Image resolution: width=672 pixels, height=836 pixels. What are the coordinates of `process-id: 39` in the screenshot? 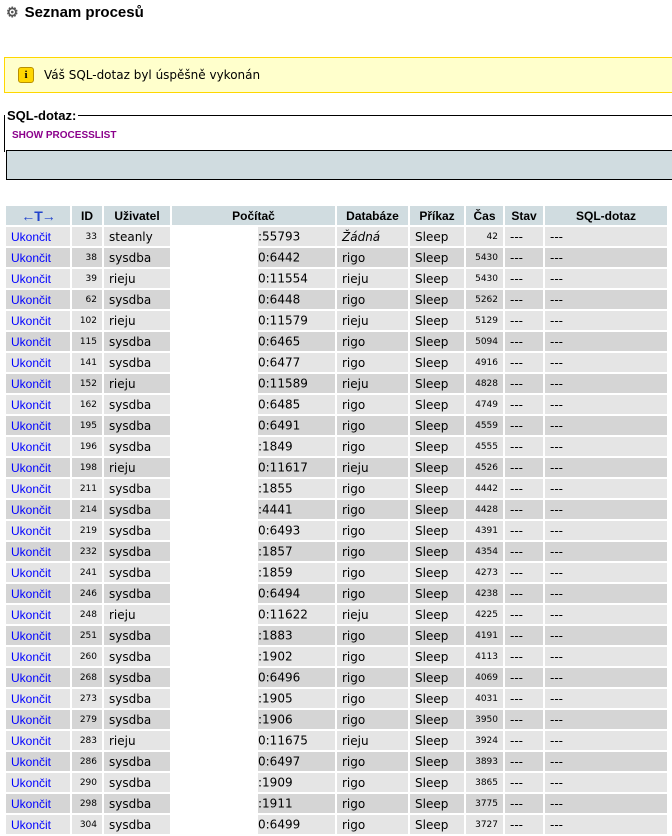 It's located at (87, 278).